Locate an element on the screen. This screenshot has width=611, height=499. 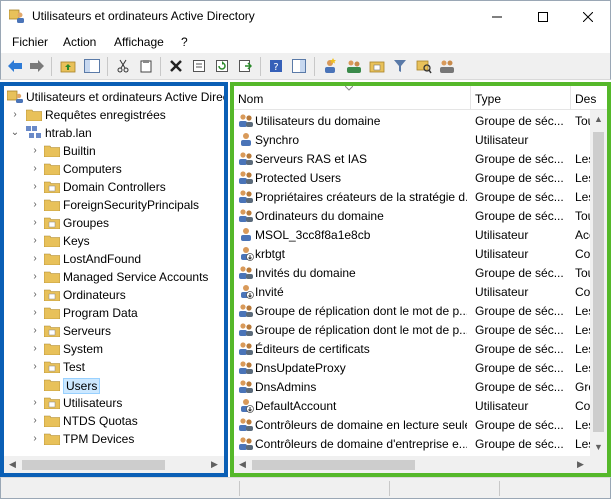
cut-button is located at coordinates (123, 66).